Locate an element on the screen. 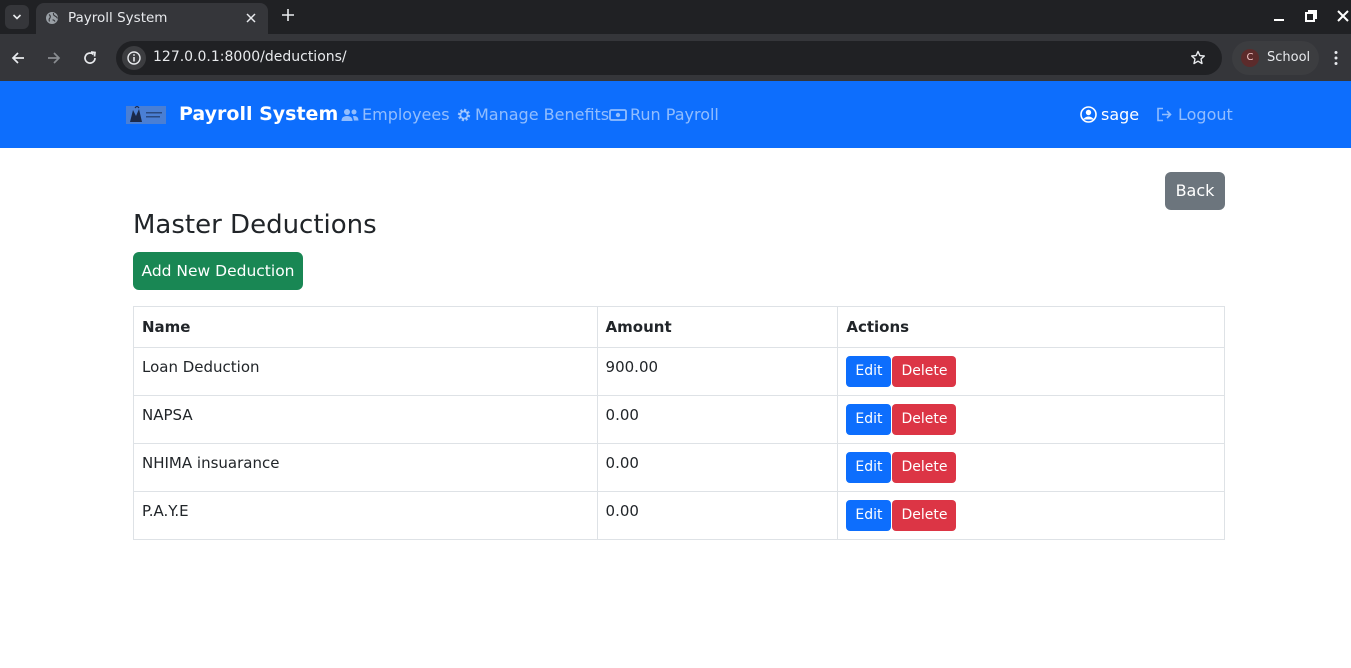  table-header-row: Name Amount Actions is located at coordinates (679, 327).